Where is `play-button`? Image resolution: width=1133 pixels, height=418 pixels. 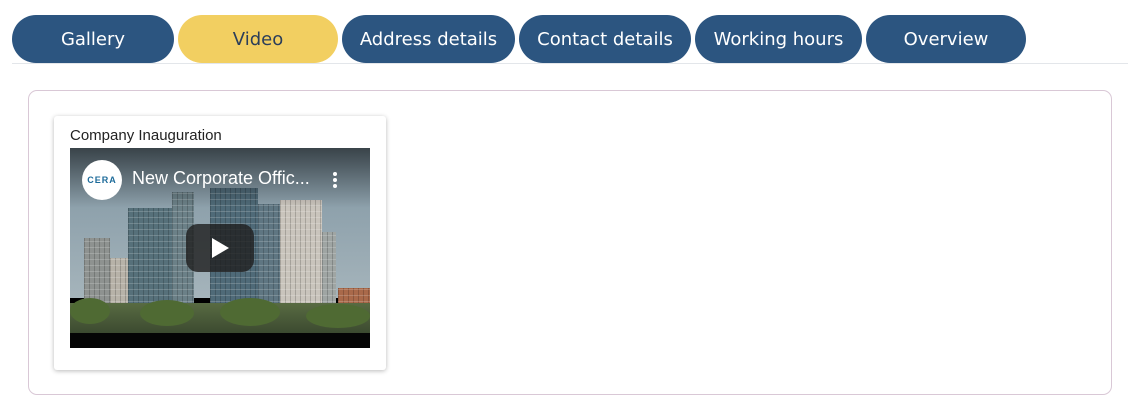 play-button is located at coordinates (220, 248).